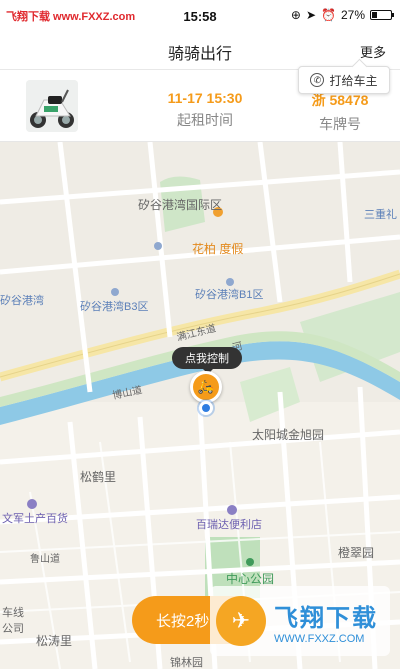 This screenshot has height=669, width=400. I want to click on call-owner-button: ✆ 打给车主, so click(344, 80).